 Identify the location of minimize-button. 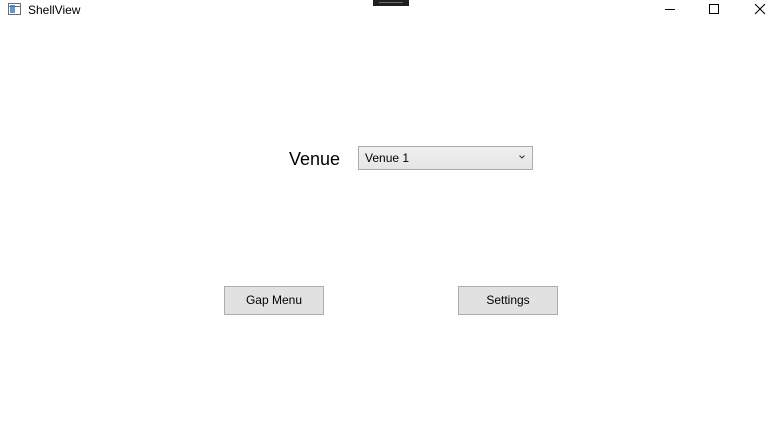
(670, 10).